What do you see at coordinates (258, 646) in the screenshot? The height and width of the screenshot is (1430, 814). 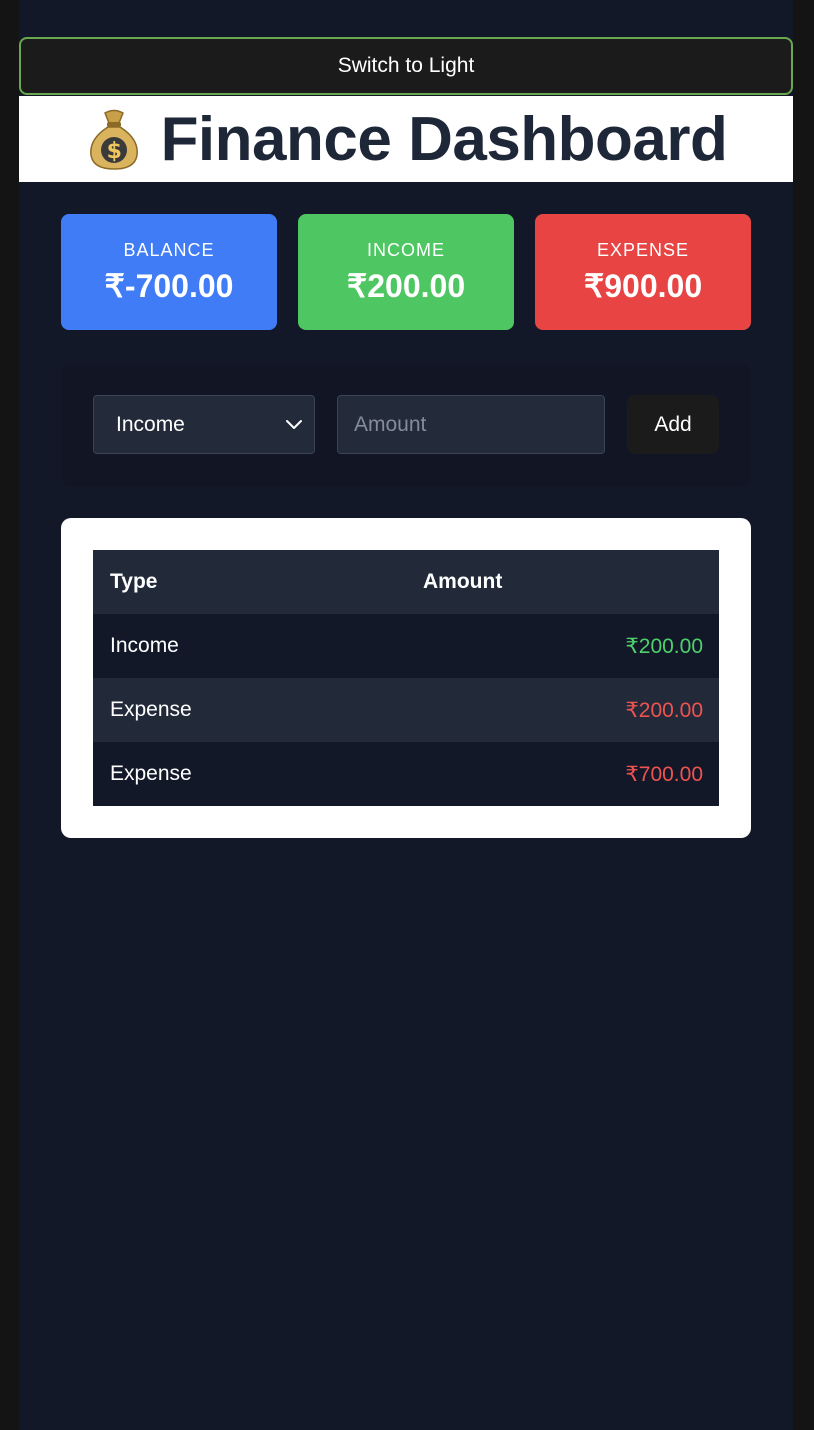 I see `row-type: Income` at bounding box center [258, 646].